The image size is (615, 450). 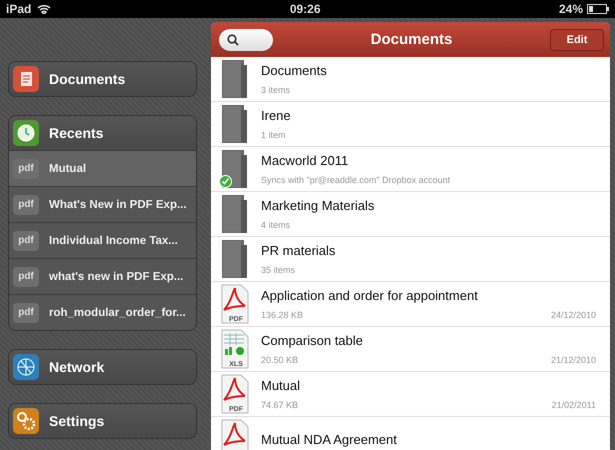 What do you see at coordinates (410, 79) in the screenshot?
I see `file-row: Documents 3 items` at bounding box center [410, 79].